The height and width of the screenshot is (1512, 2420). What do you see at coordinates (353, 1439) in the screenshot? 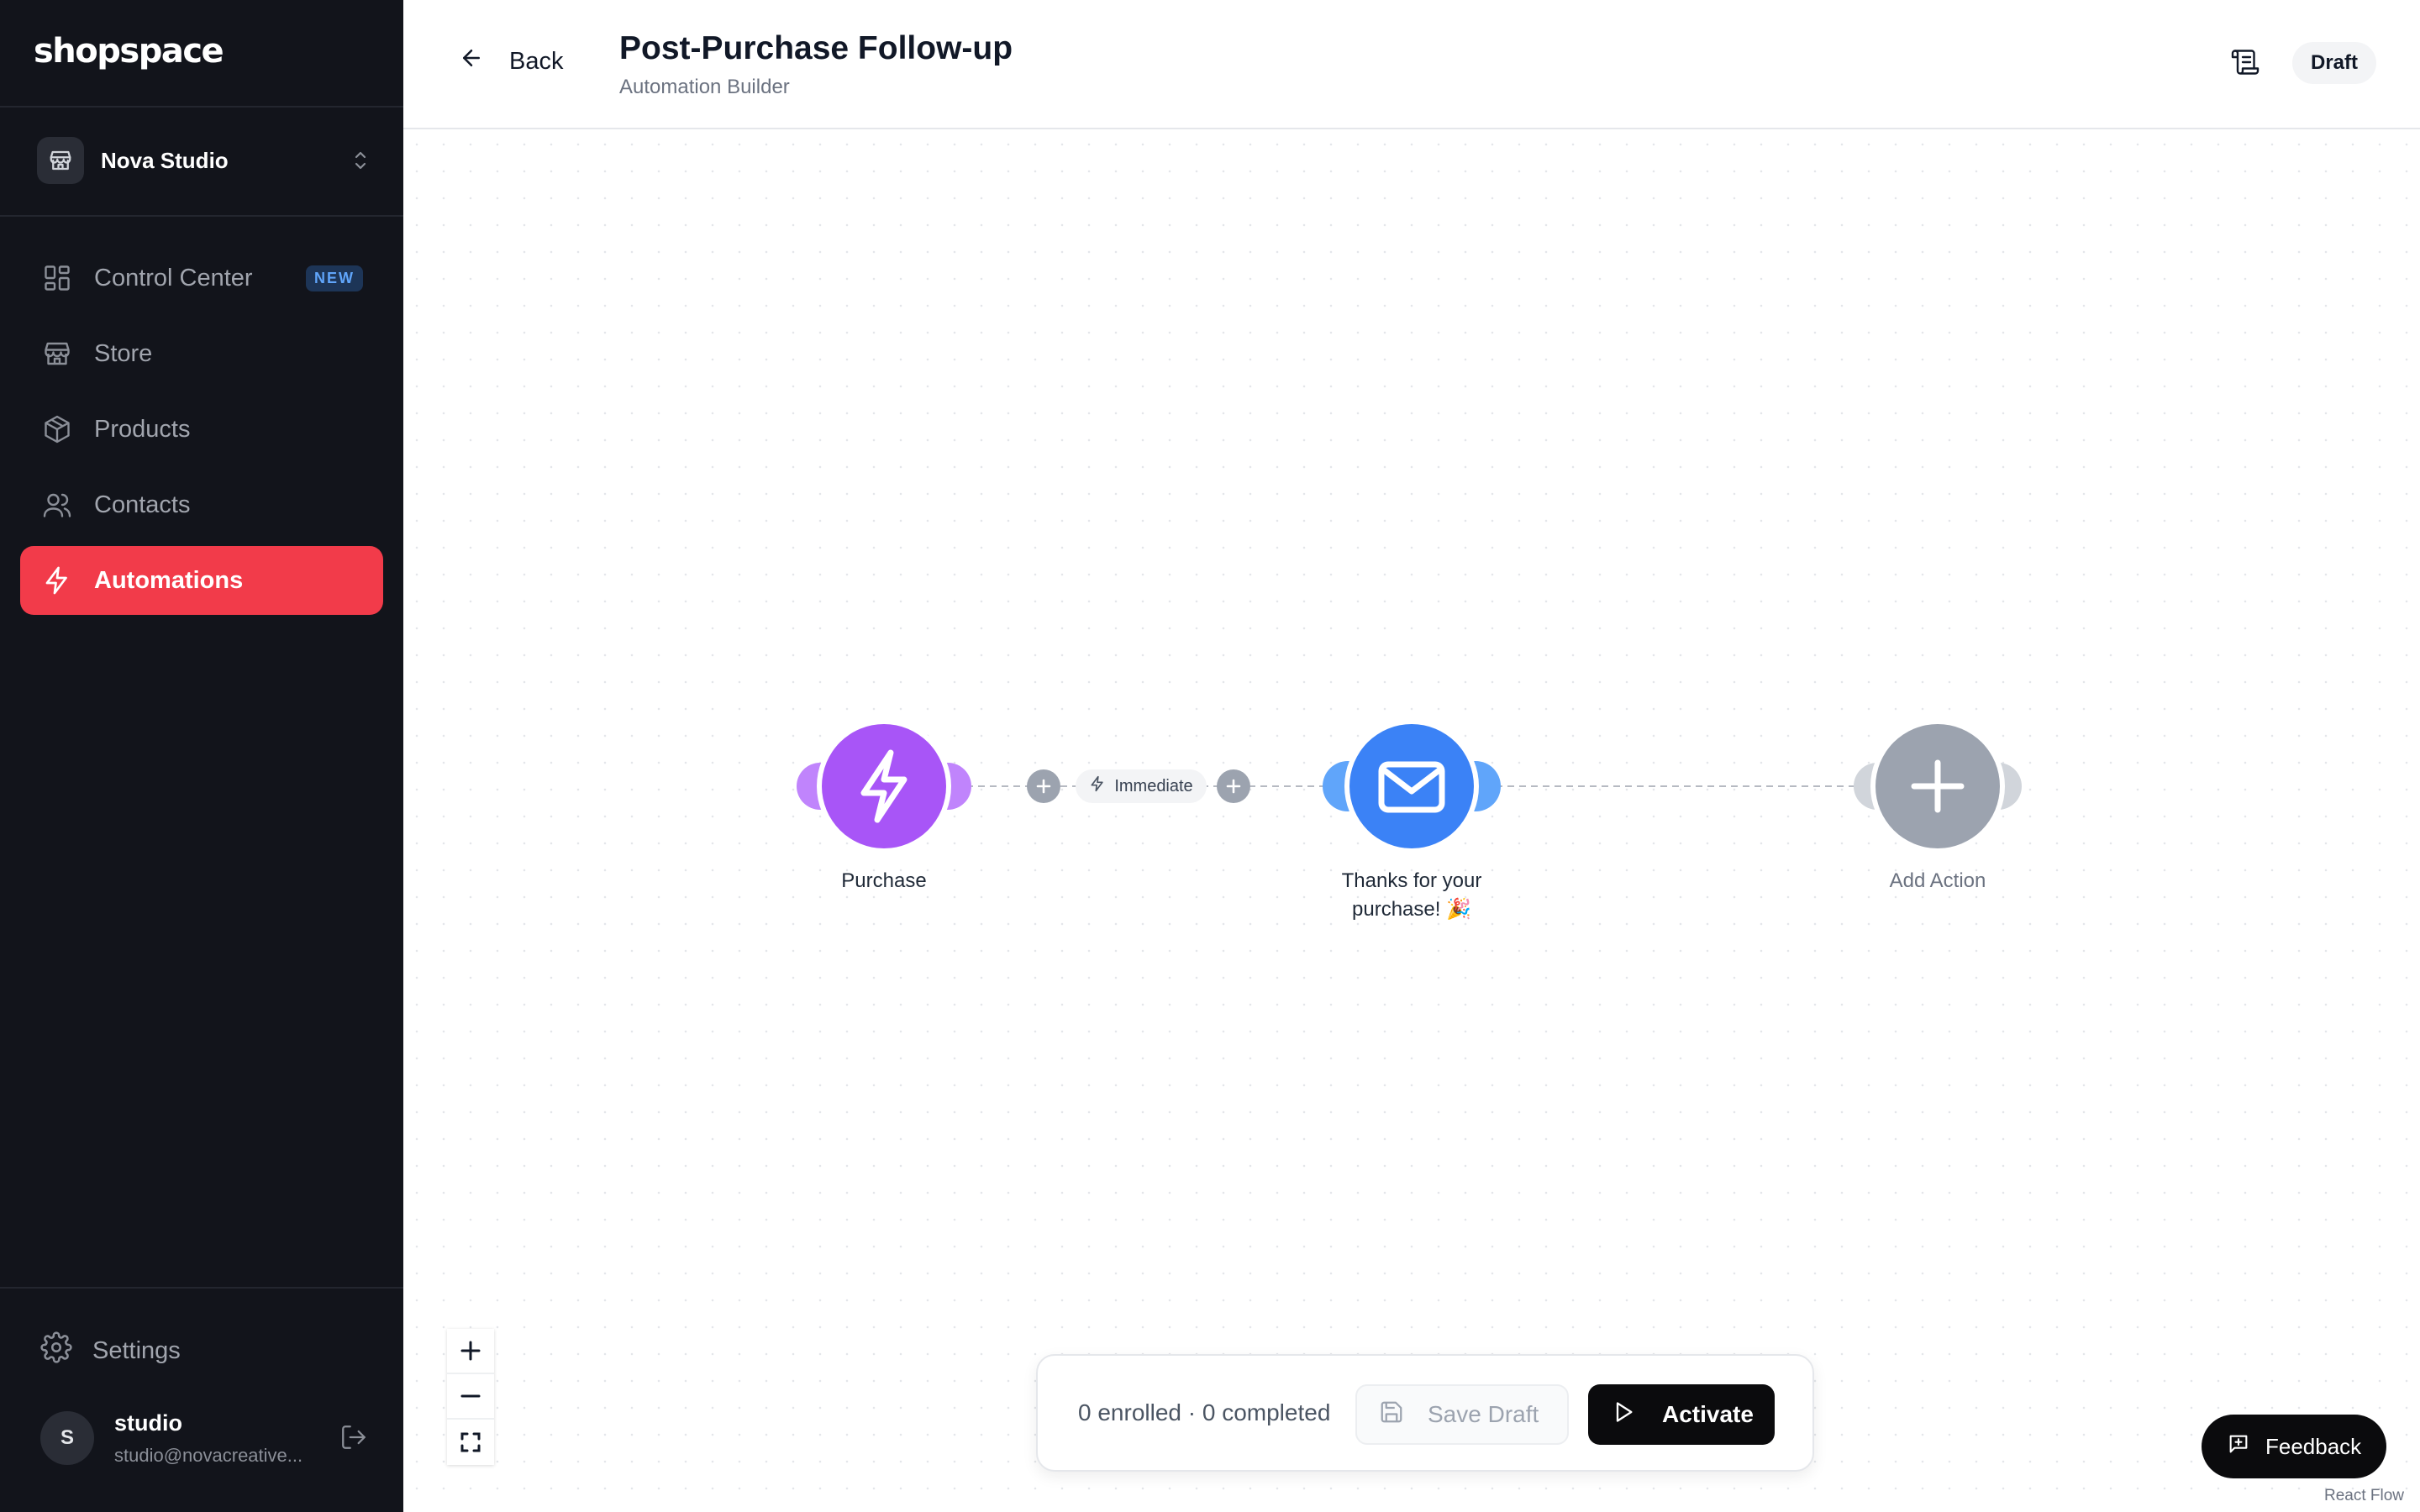
I see `logout-icon` at bounding box center [353, 1439].